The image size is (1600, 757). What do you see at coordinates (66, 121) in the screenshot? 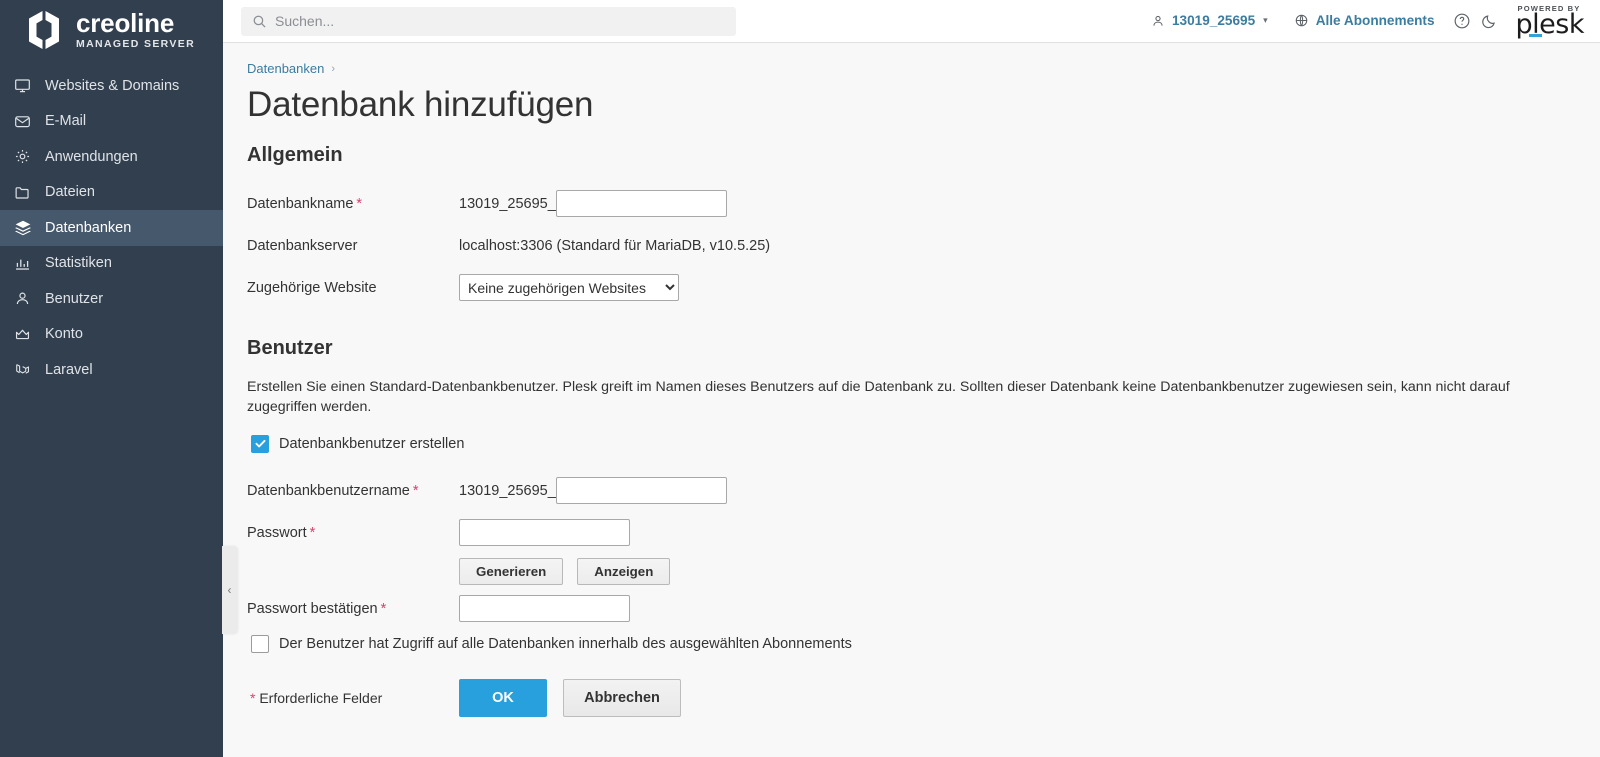
I see `sidebar-item-label: E-Mail` at bounding box center [66, 121].